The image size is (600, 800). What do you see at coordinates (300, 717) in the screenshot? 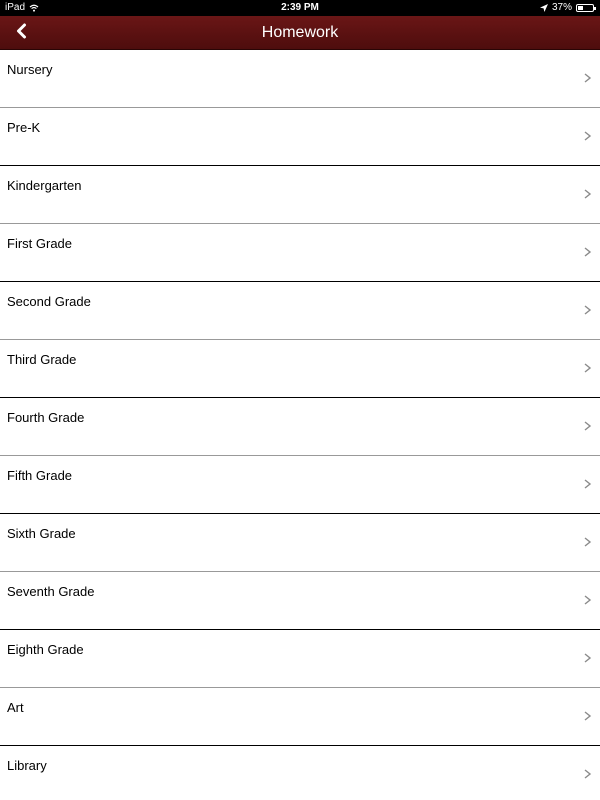
I see `list-item: Art` at bounding box center [300, 717].